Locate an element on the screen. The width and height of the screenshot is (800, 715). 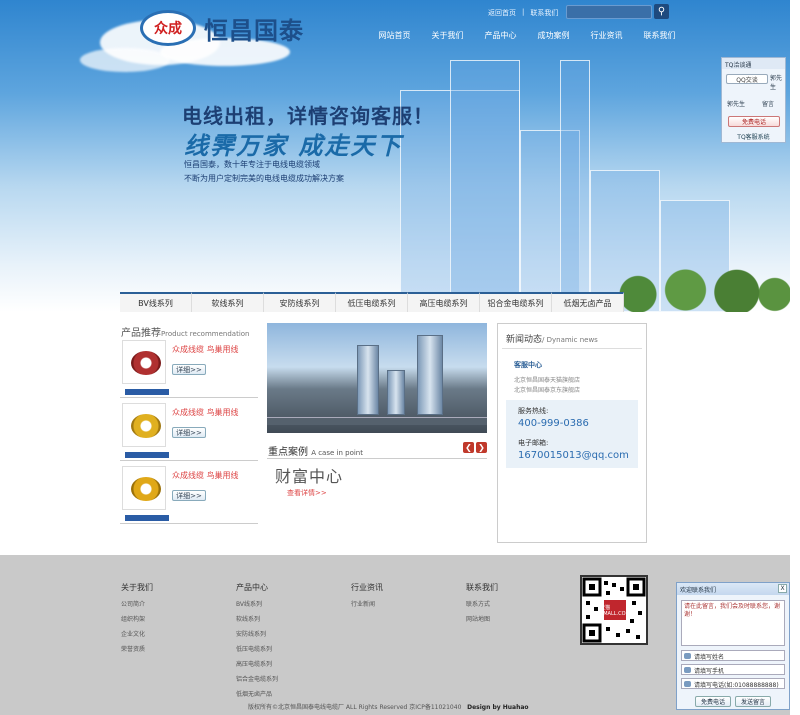
cable-coil-icon is located at coordinates (146, 489).